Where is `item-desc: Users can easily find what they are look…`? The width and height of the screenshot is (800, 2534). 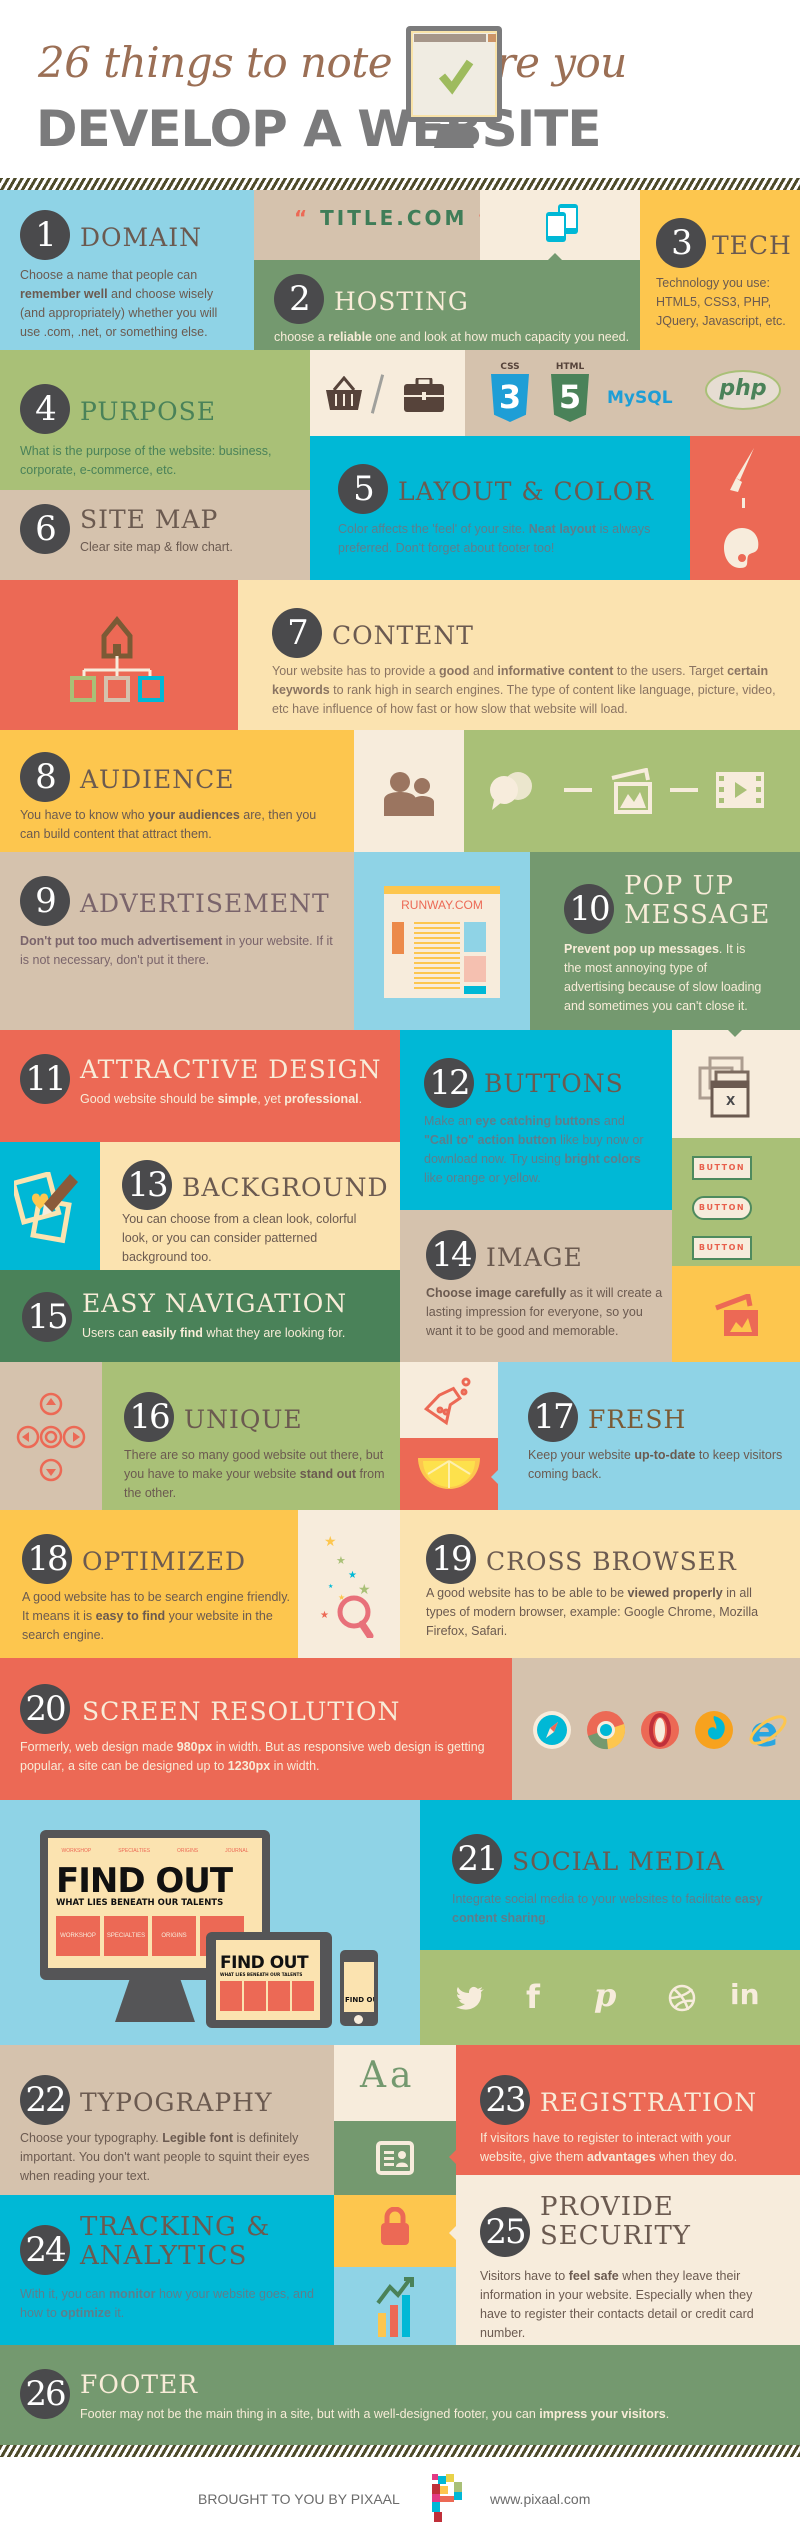 item-desc: Users can easily find what they are look… is located at coordinates (214, 1333).